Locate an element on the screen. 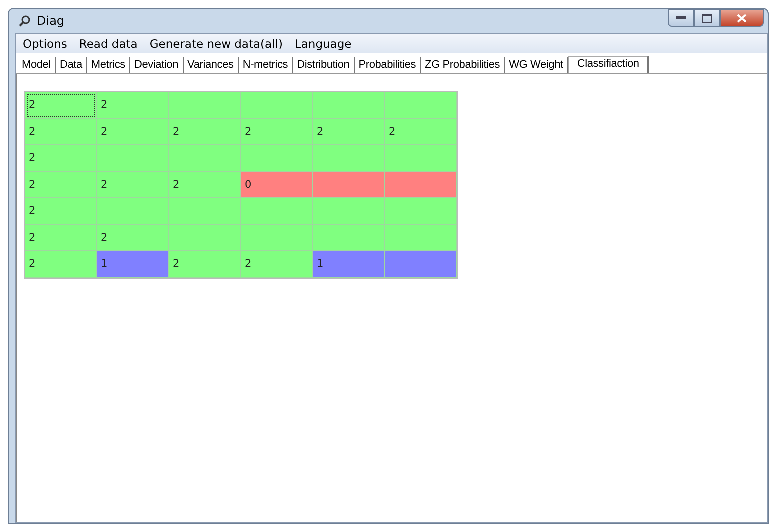 The image size is (769, 524). maximize-button is located at coordinates (707, 18).